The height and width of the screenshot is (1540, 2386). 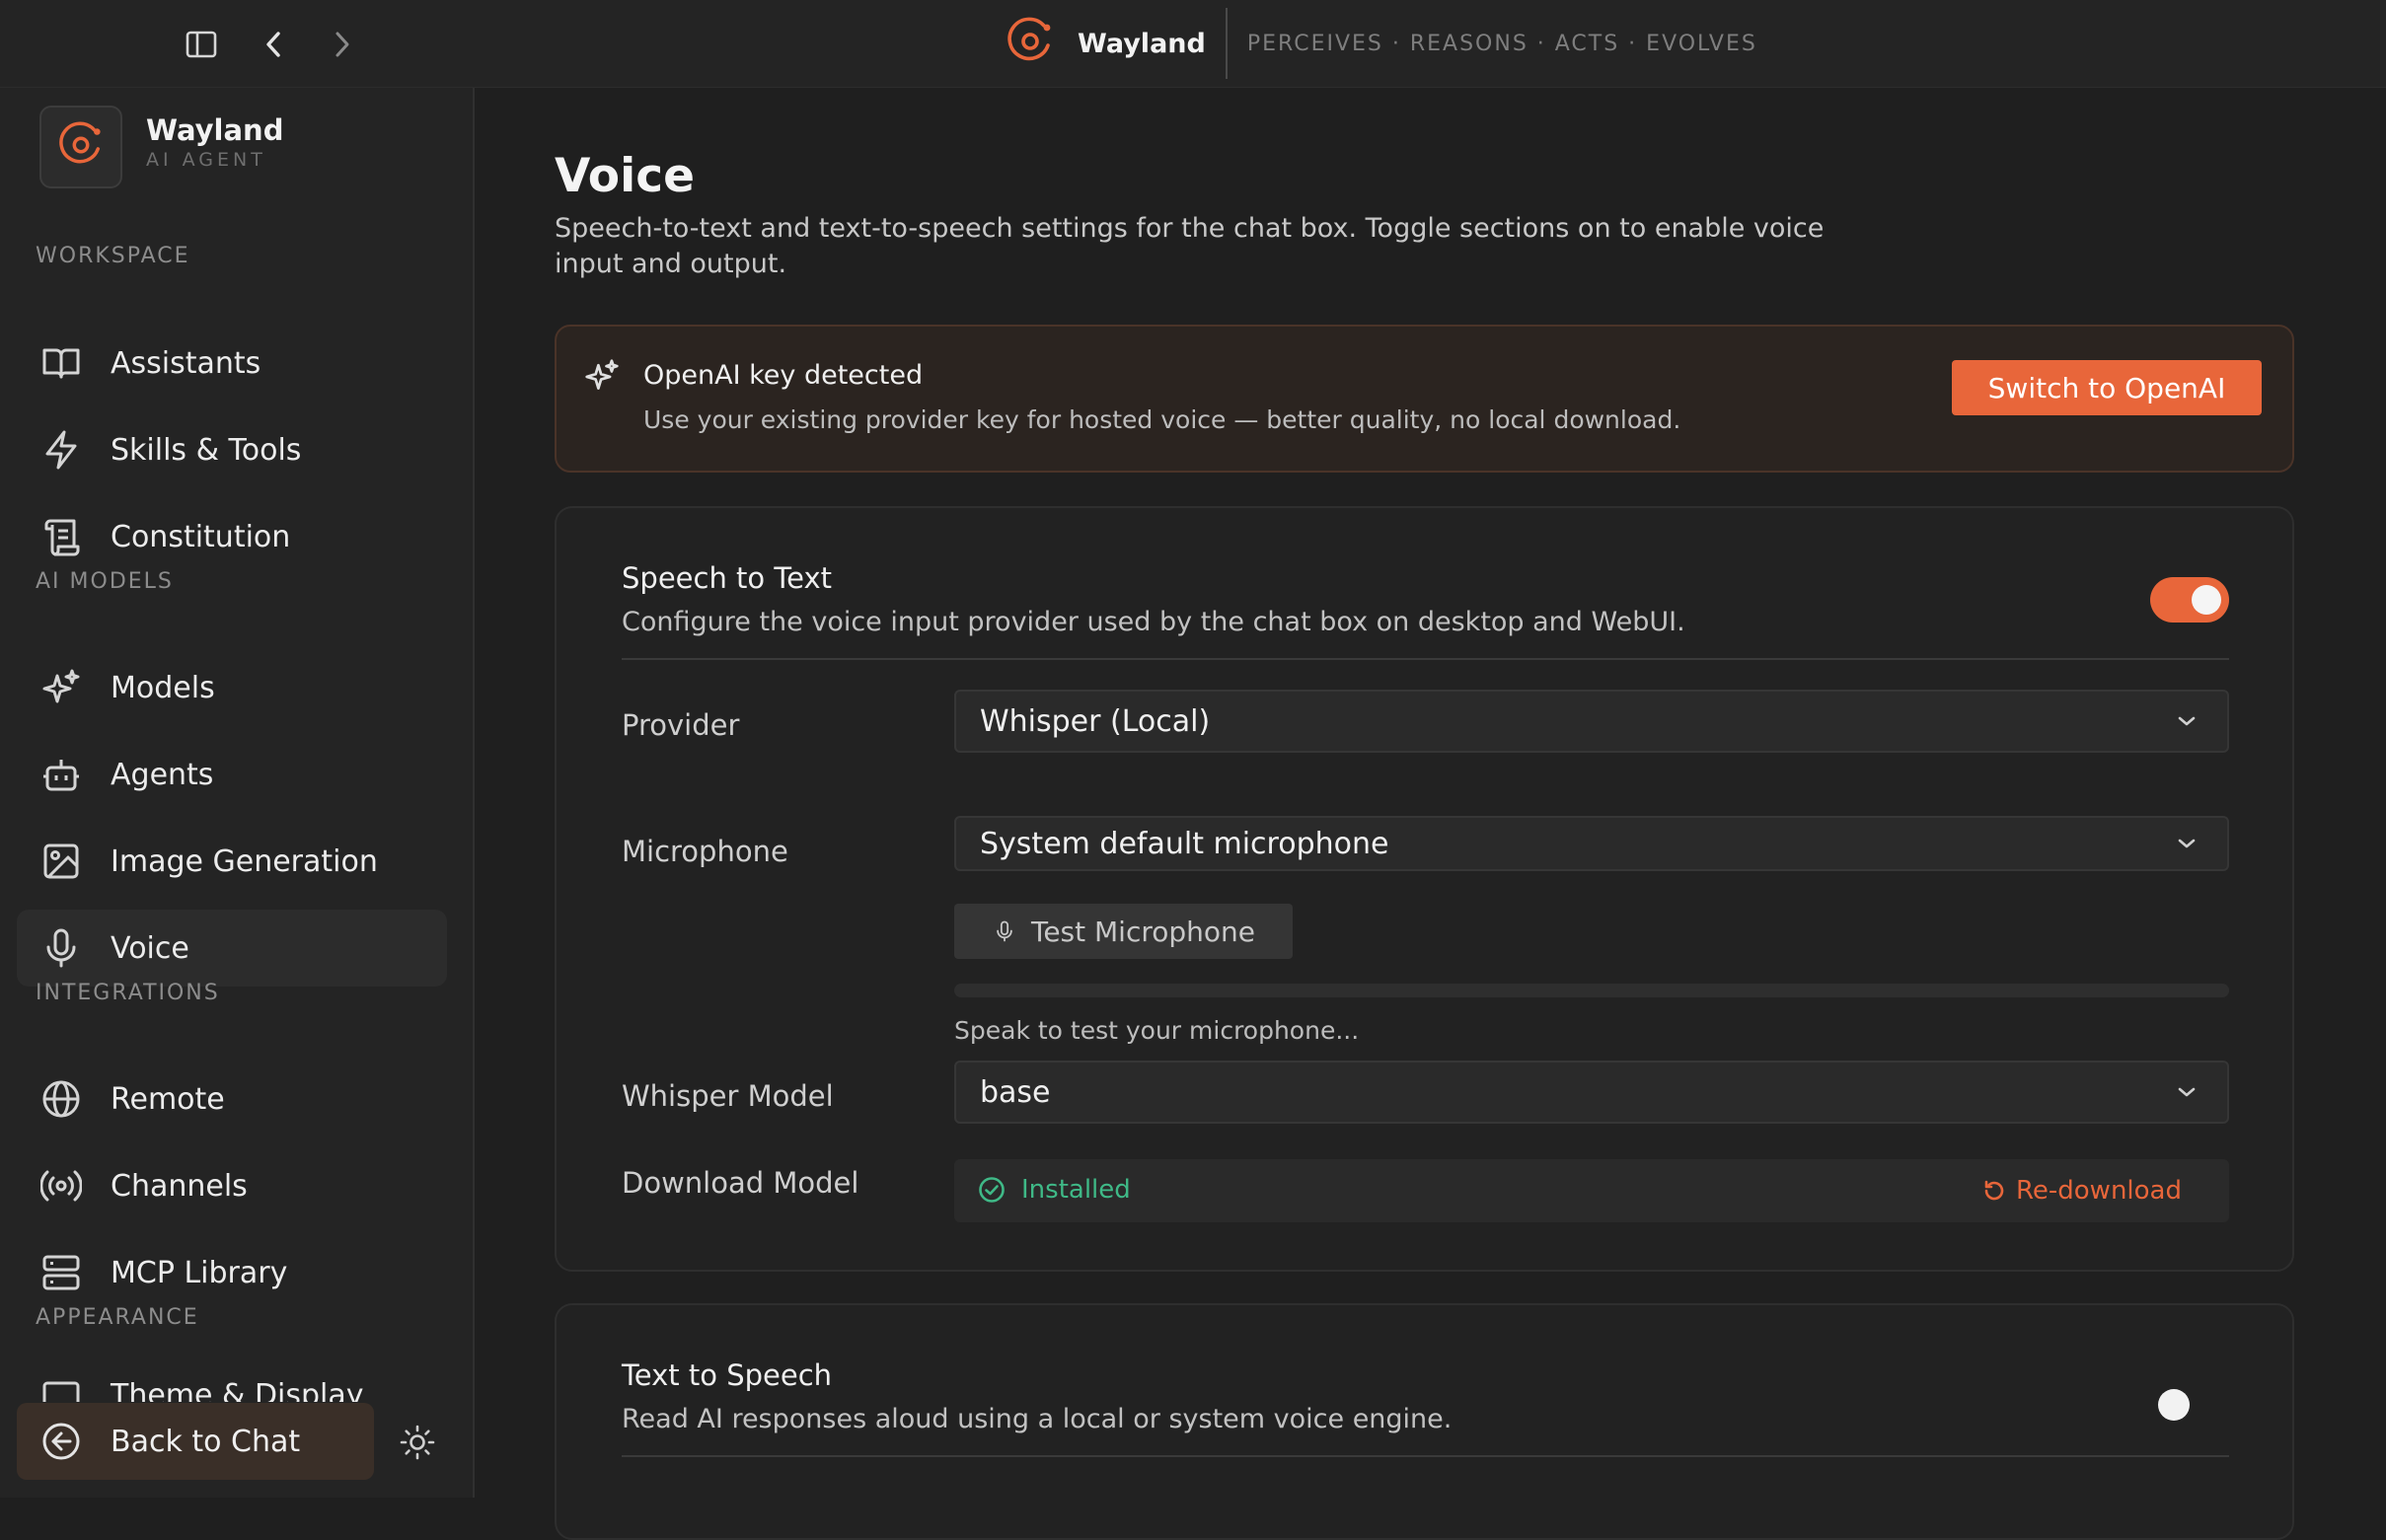 What do you see at coordinates (992, 1191) in the screenshot?
I see `check-circle-icon` at bounding box center [992, 1191].